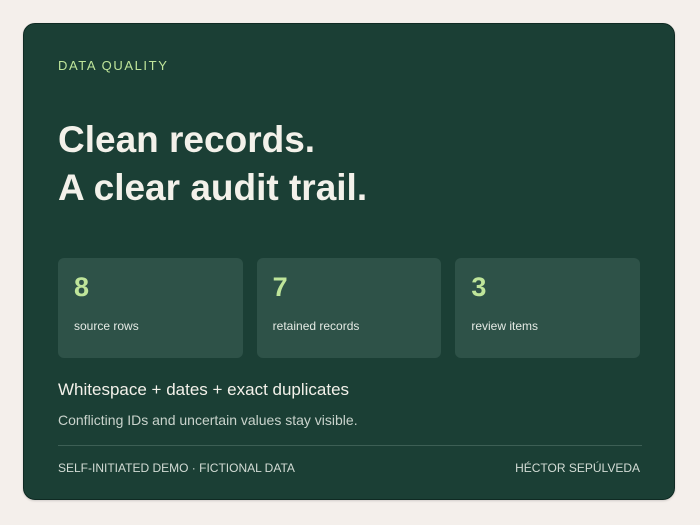  What do you see at coordinates (82, 287) in the screenshot?
I see `stat-value: 8` at bounding box center [82, 287].